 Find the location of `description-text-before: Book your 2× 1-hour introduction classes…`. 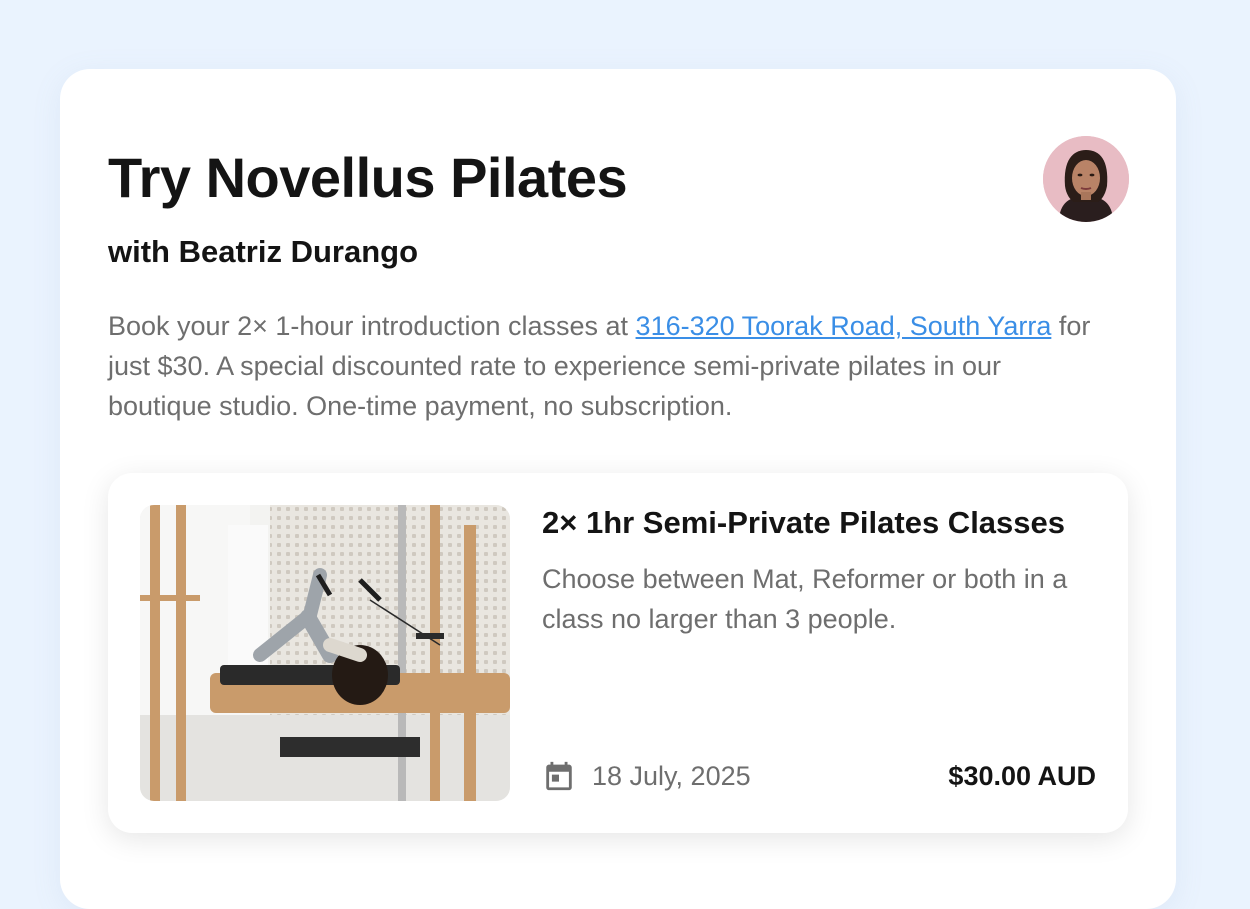

description-text-before: Book your 2× 1-hour introduction classes… is located at coordinates (372, 326).